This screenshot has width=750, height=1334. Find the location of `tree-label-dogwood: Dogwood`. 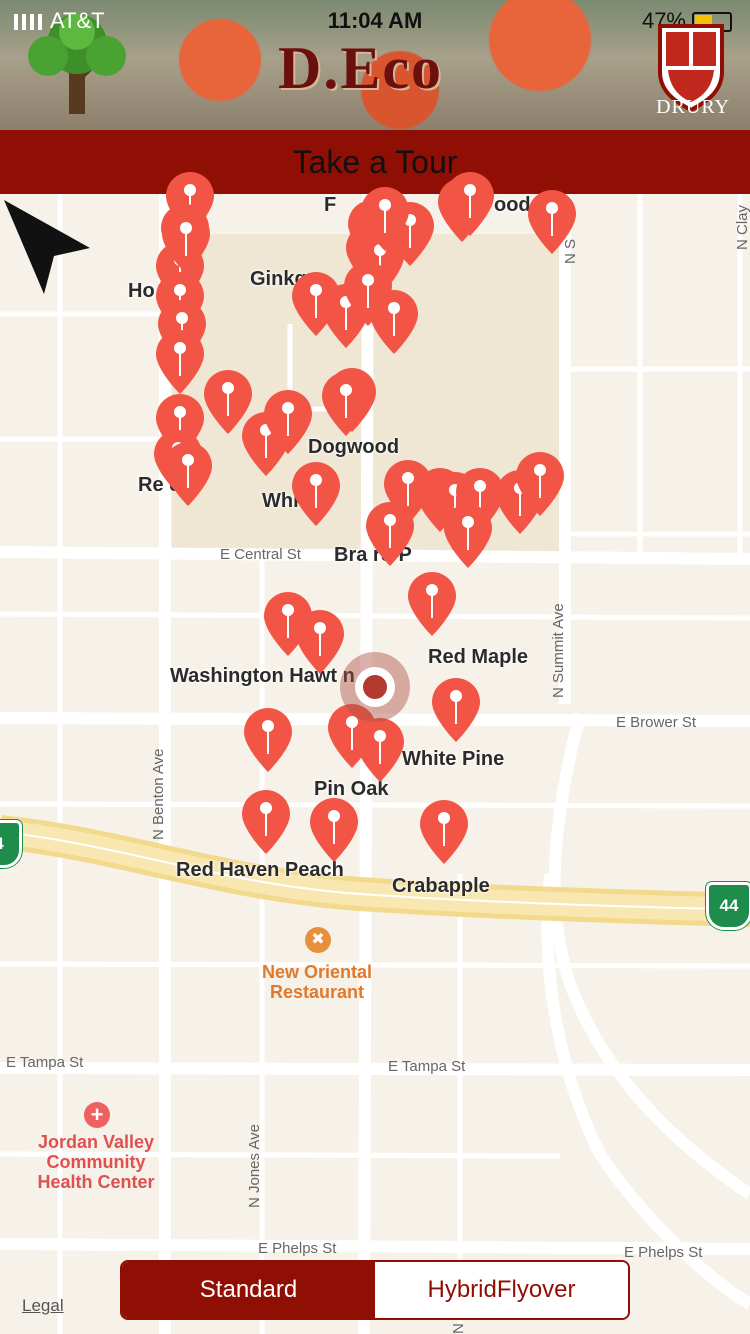

tree-label-dogwood: Dogwood is located at coordinates (354, 447).